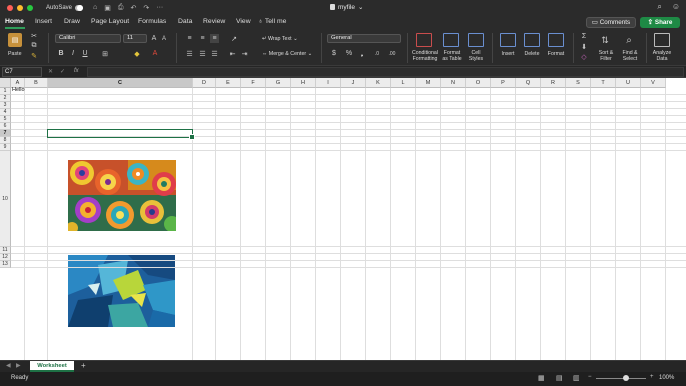 The image size is (686, 386). What do you see at coordinates (43, 21) in the screenshot?
I see `tab-insert: Insert` at bounding box center [43, 21].